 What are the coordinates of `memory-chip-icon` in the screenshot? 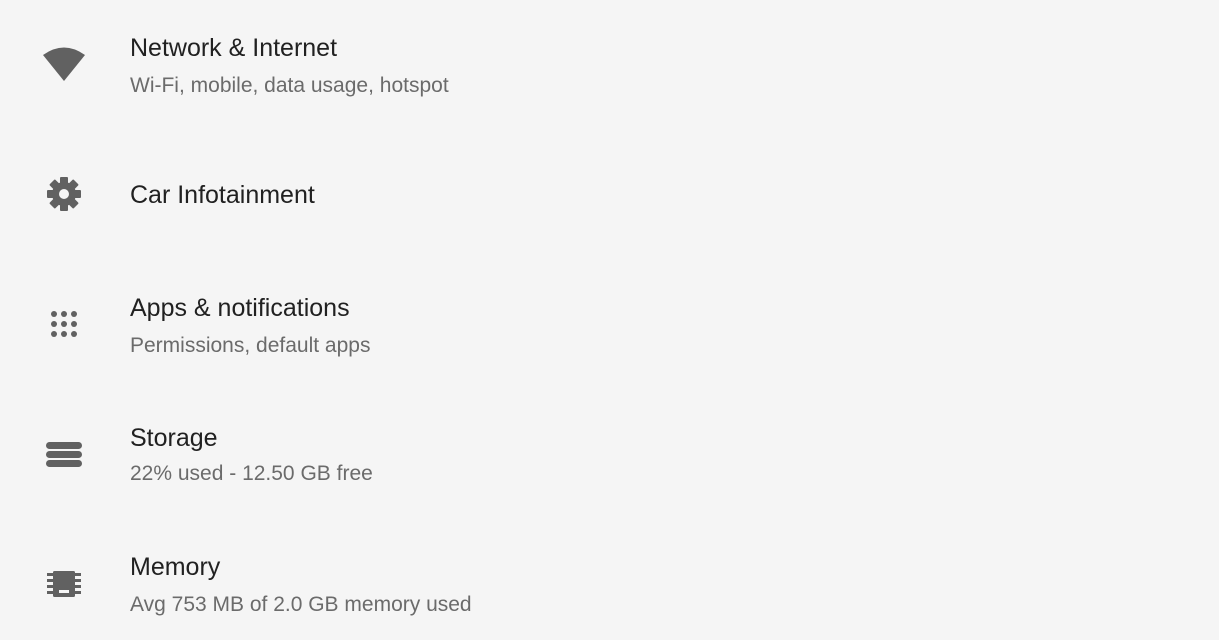 It's located at (64, 584).